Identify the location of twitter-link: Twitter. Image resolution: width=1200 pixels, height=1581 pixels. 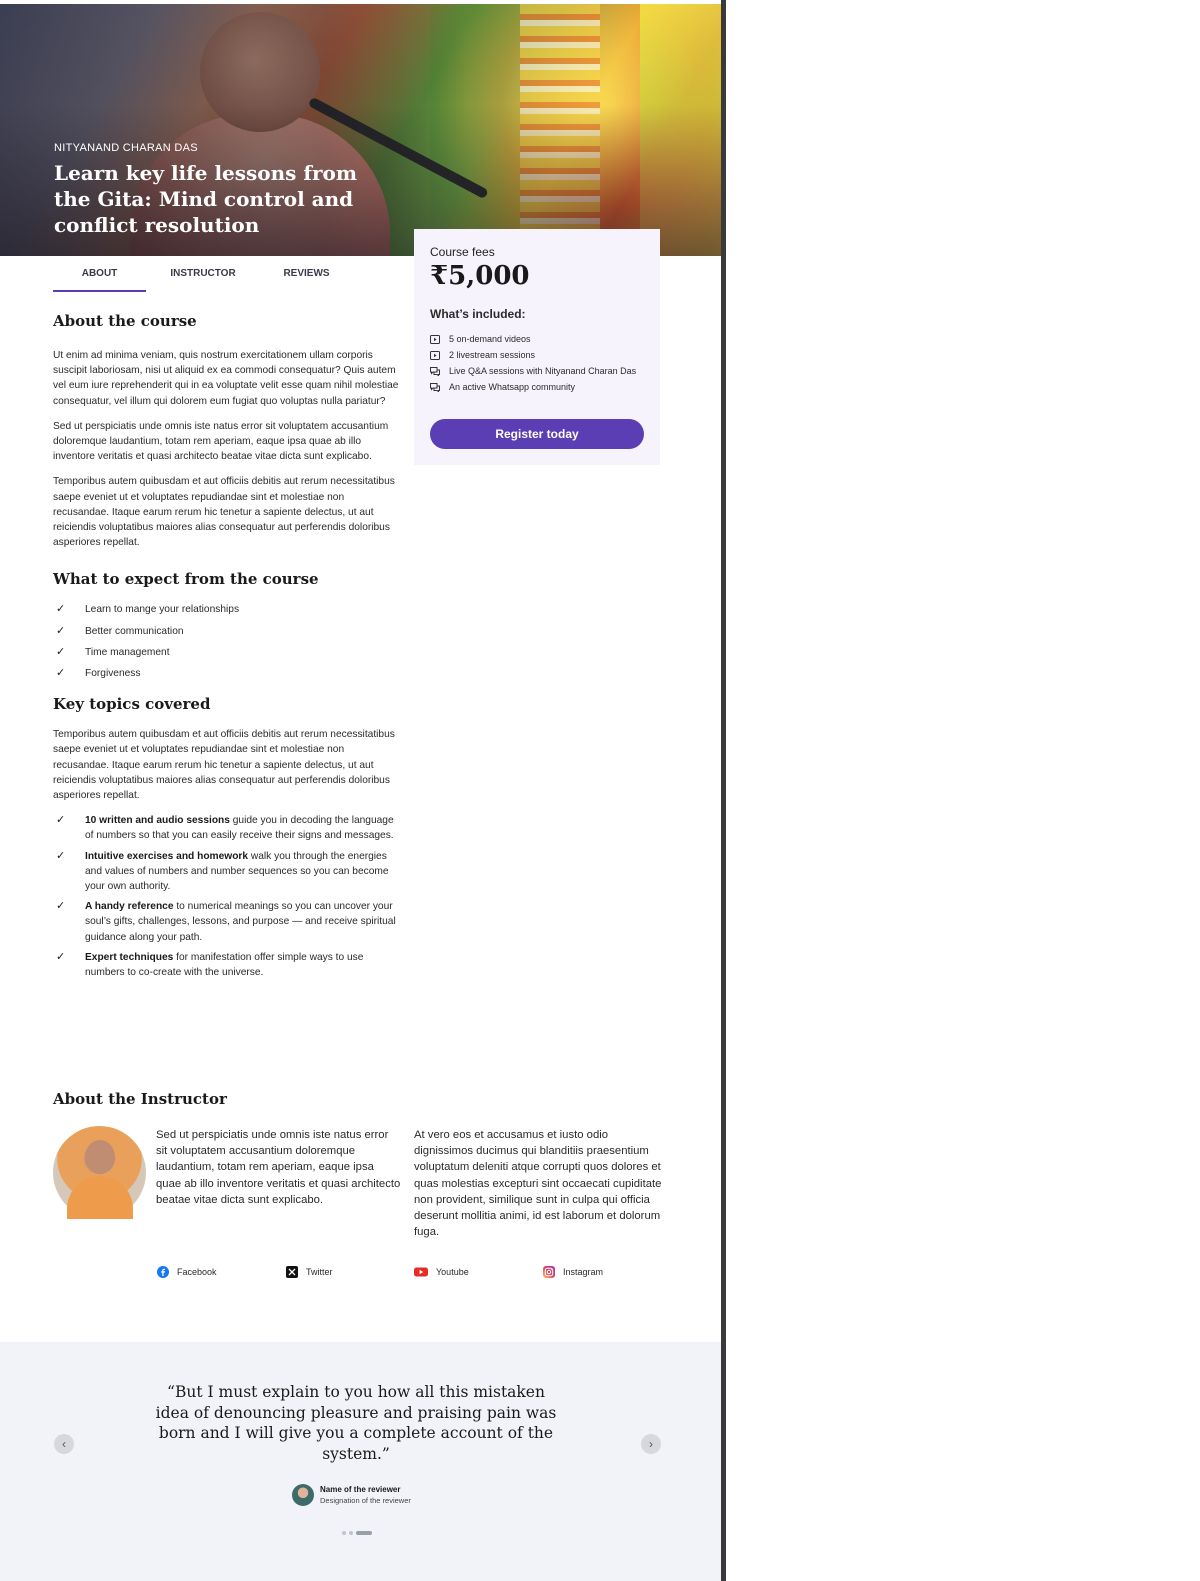
(309, 1272).